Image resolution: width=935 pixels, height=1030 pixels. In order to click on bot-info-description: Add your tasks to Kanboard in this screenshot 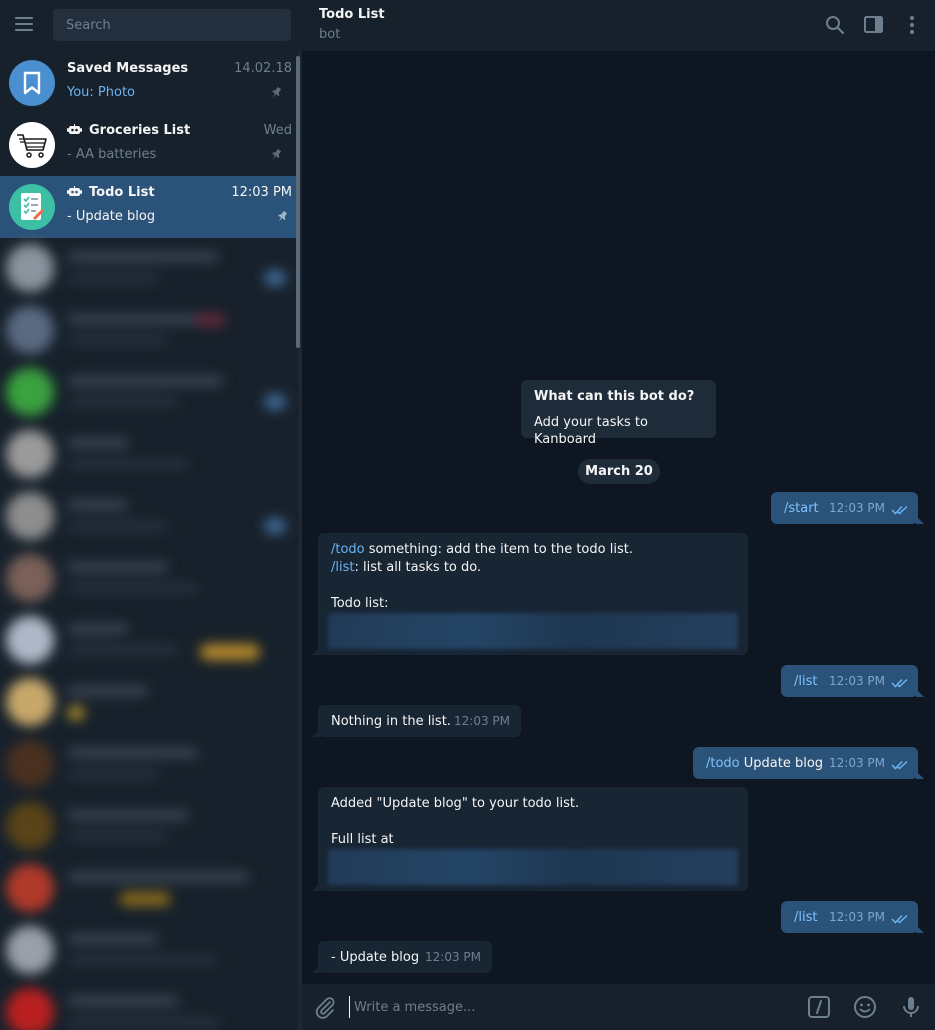, I will do `click(591, 431)`.